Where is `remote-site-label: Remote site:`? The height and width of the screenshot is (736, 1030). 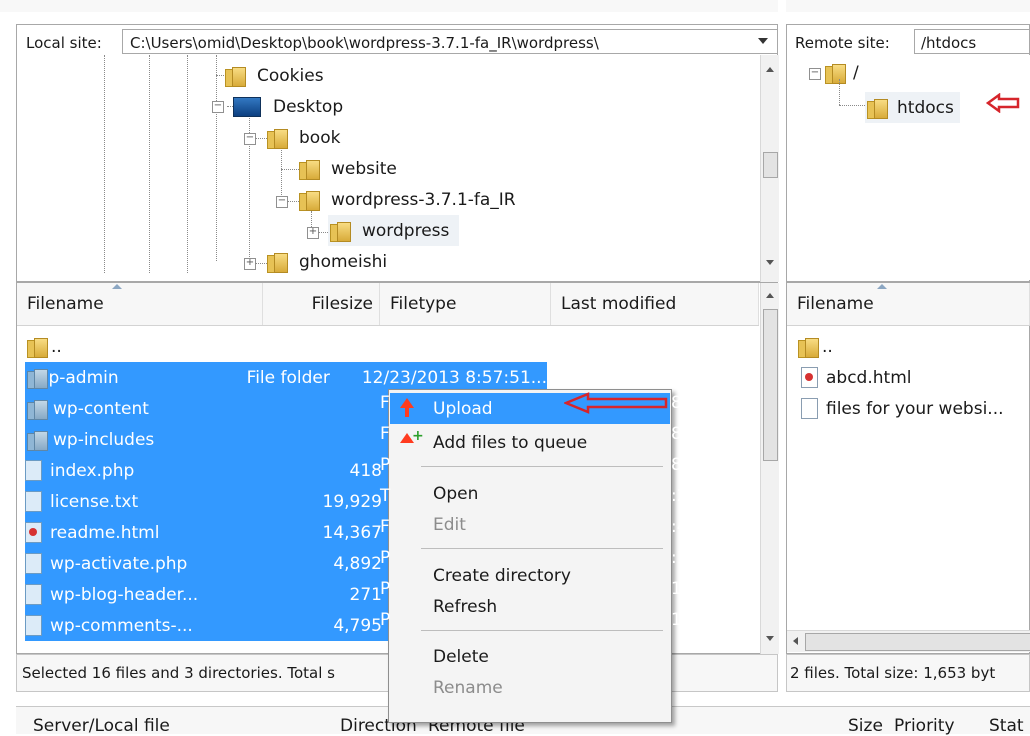 remote-site-label: Remote site: is located at coordinates (842, 43).